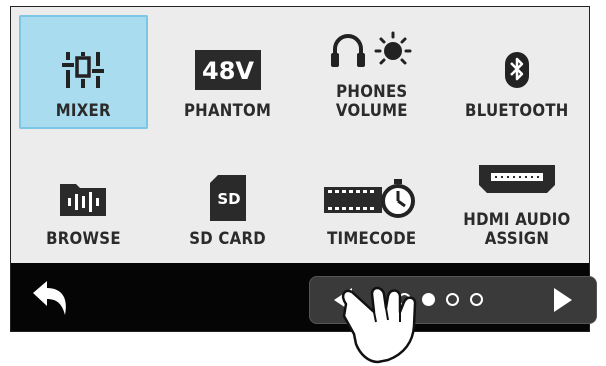 Image resolution: width=606 pixels, height=366 pixels. I want to click on tile-hdmi-audio-assign: HDMI AUDIO ASSIGN, so click(517, 199).